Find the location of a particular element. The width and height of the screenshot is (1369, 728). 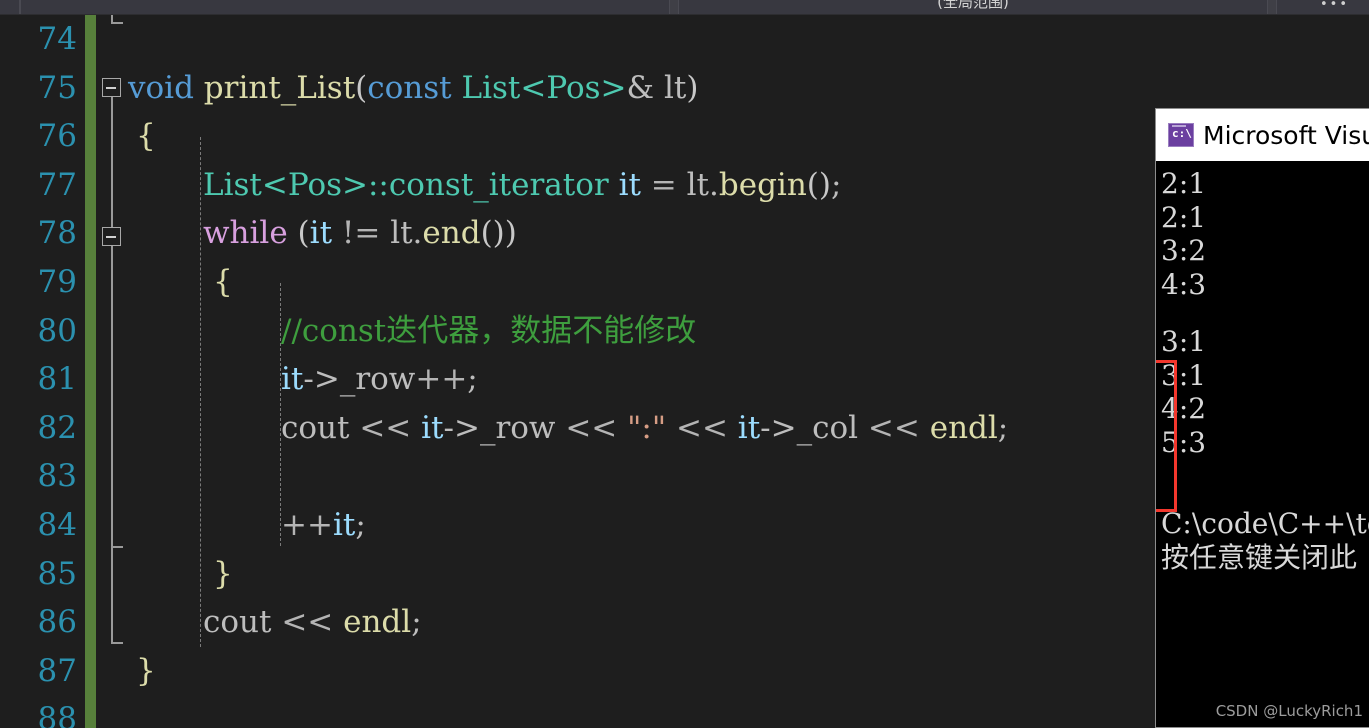

code-line is located at coordinates (732, 39).